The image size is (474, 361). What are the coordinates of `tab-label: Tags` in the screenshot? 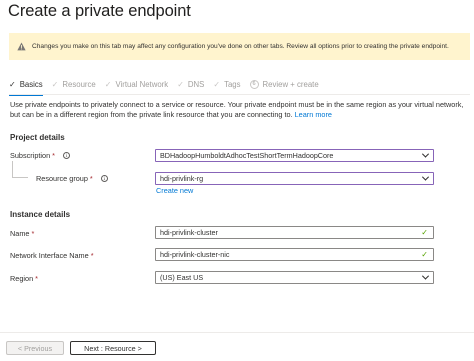 It's located at (232, 84).